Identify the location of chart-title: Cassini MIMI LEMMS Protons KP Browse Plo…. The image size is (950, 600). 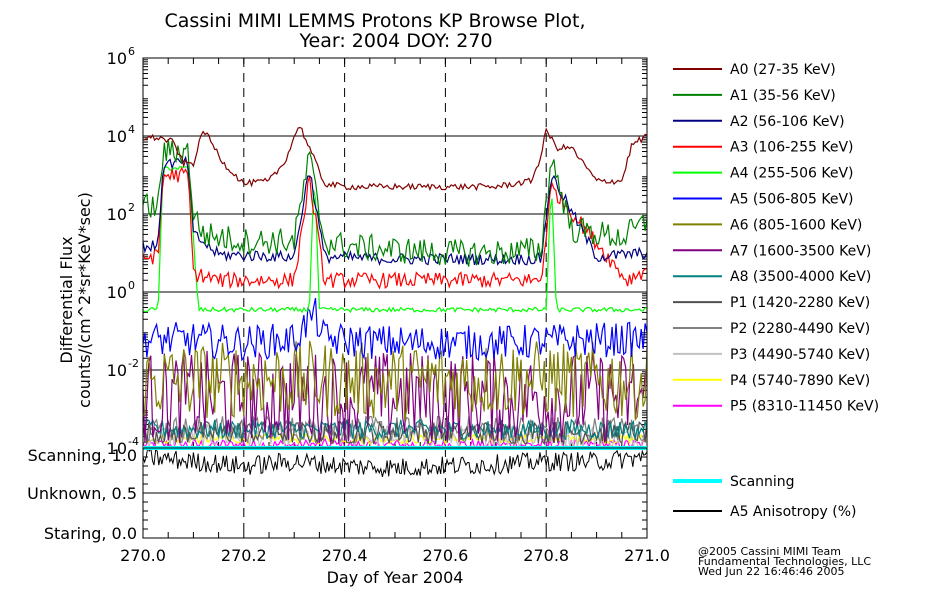
(374, 21).